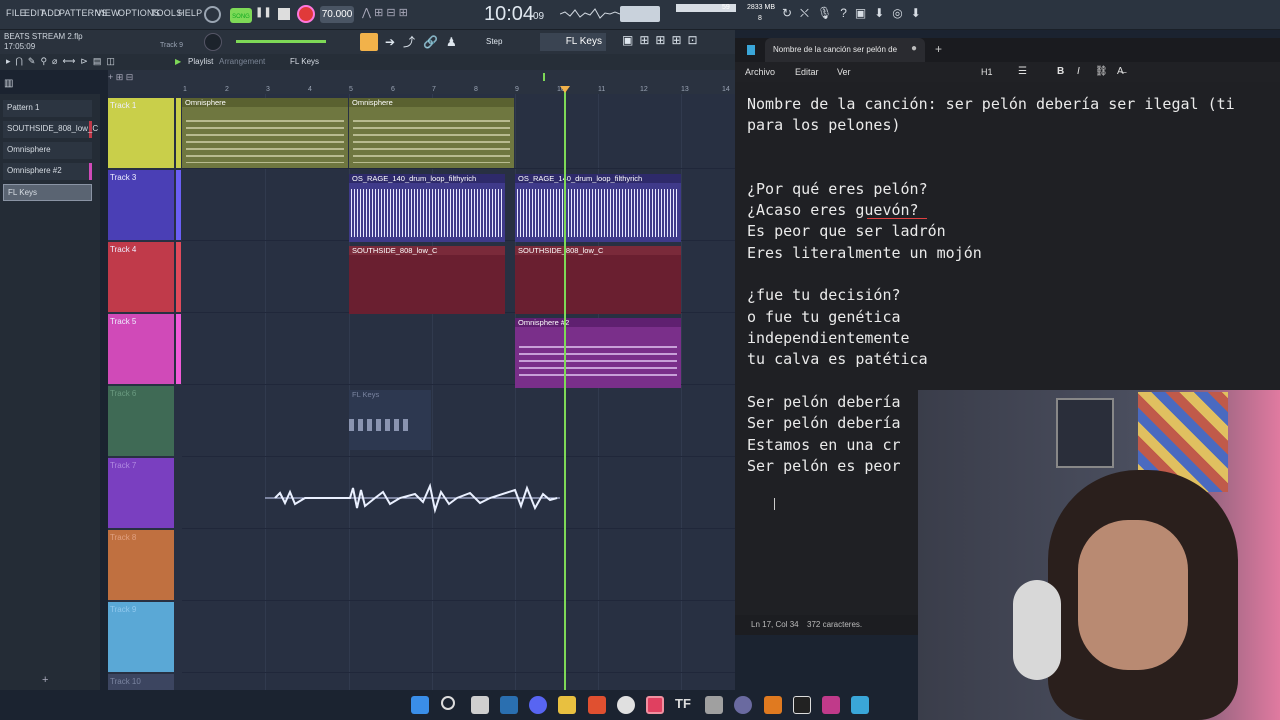 This screenshot has width=1280, height=720. I want to click on text-line: o fue tu genética, so click(824, 317).